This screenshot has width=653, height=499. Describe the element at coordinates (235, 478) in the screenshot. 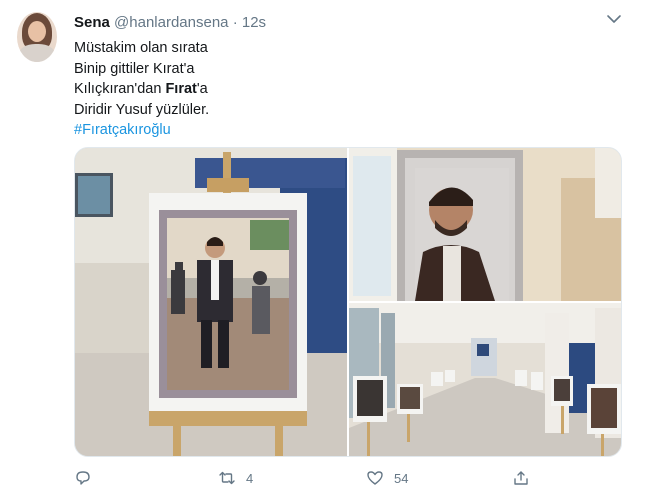

I see `retweet-button: 4` at that location.